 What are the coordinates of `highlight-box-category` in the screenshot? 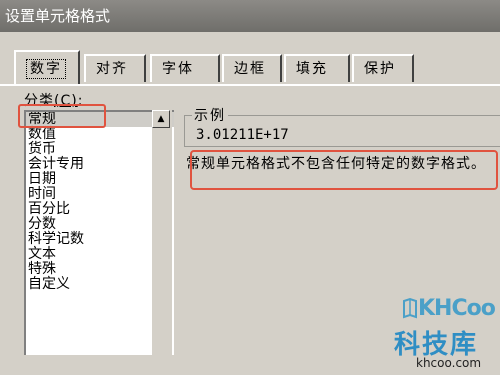 It's located at (62, 116).